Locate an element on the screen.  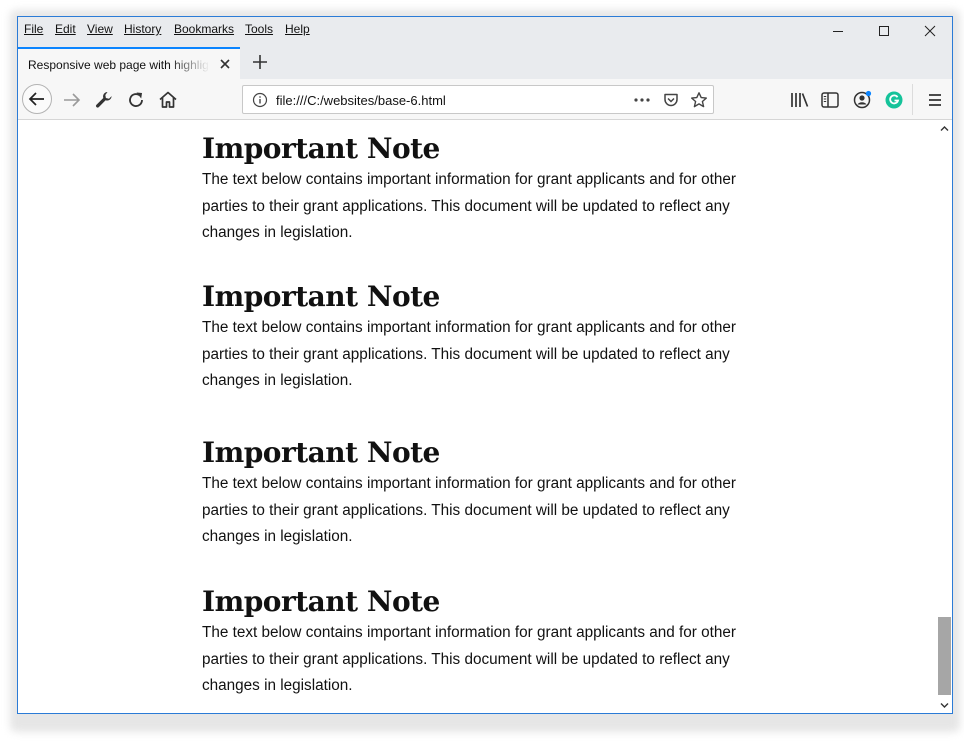
tab-title-fade is located at coordinates (189, 63).